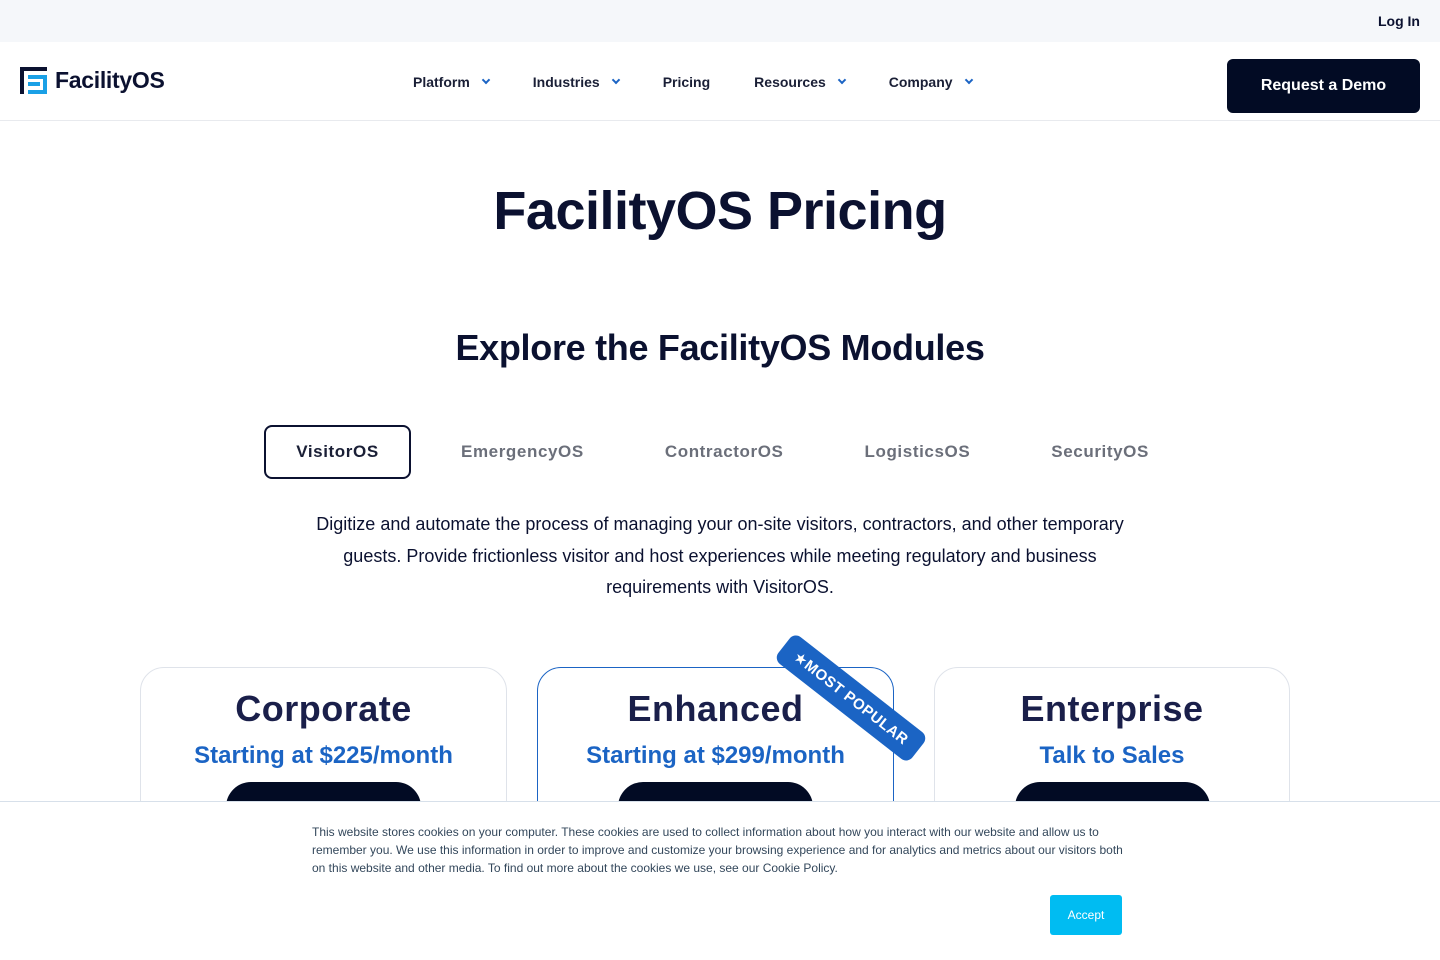 The image size is (1440, 960). What do you see at coordinates (1399, 21) in the screenshot?
I see `login-link: Log In` at bounding box center [1399, 21].